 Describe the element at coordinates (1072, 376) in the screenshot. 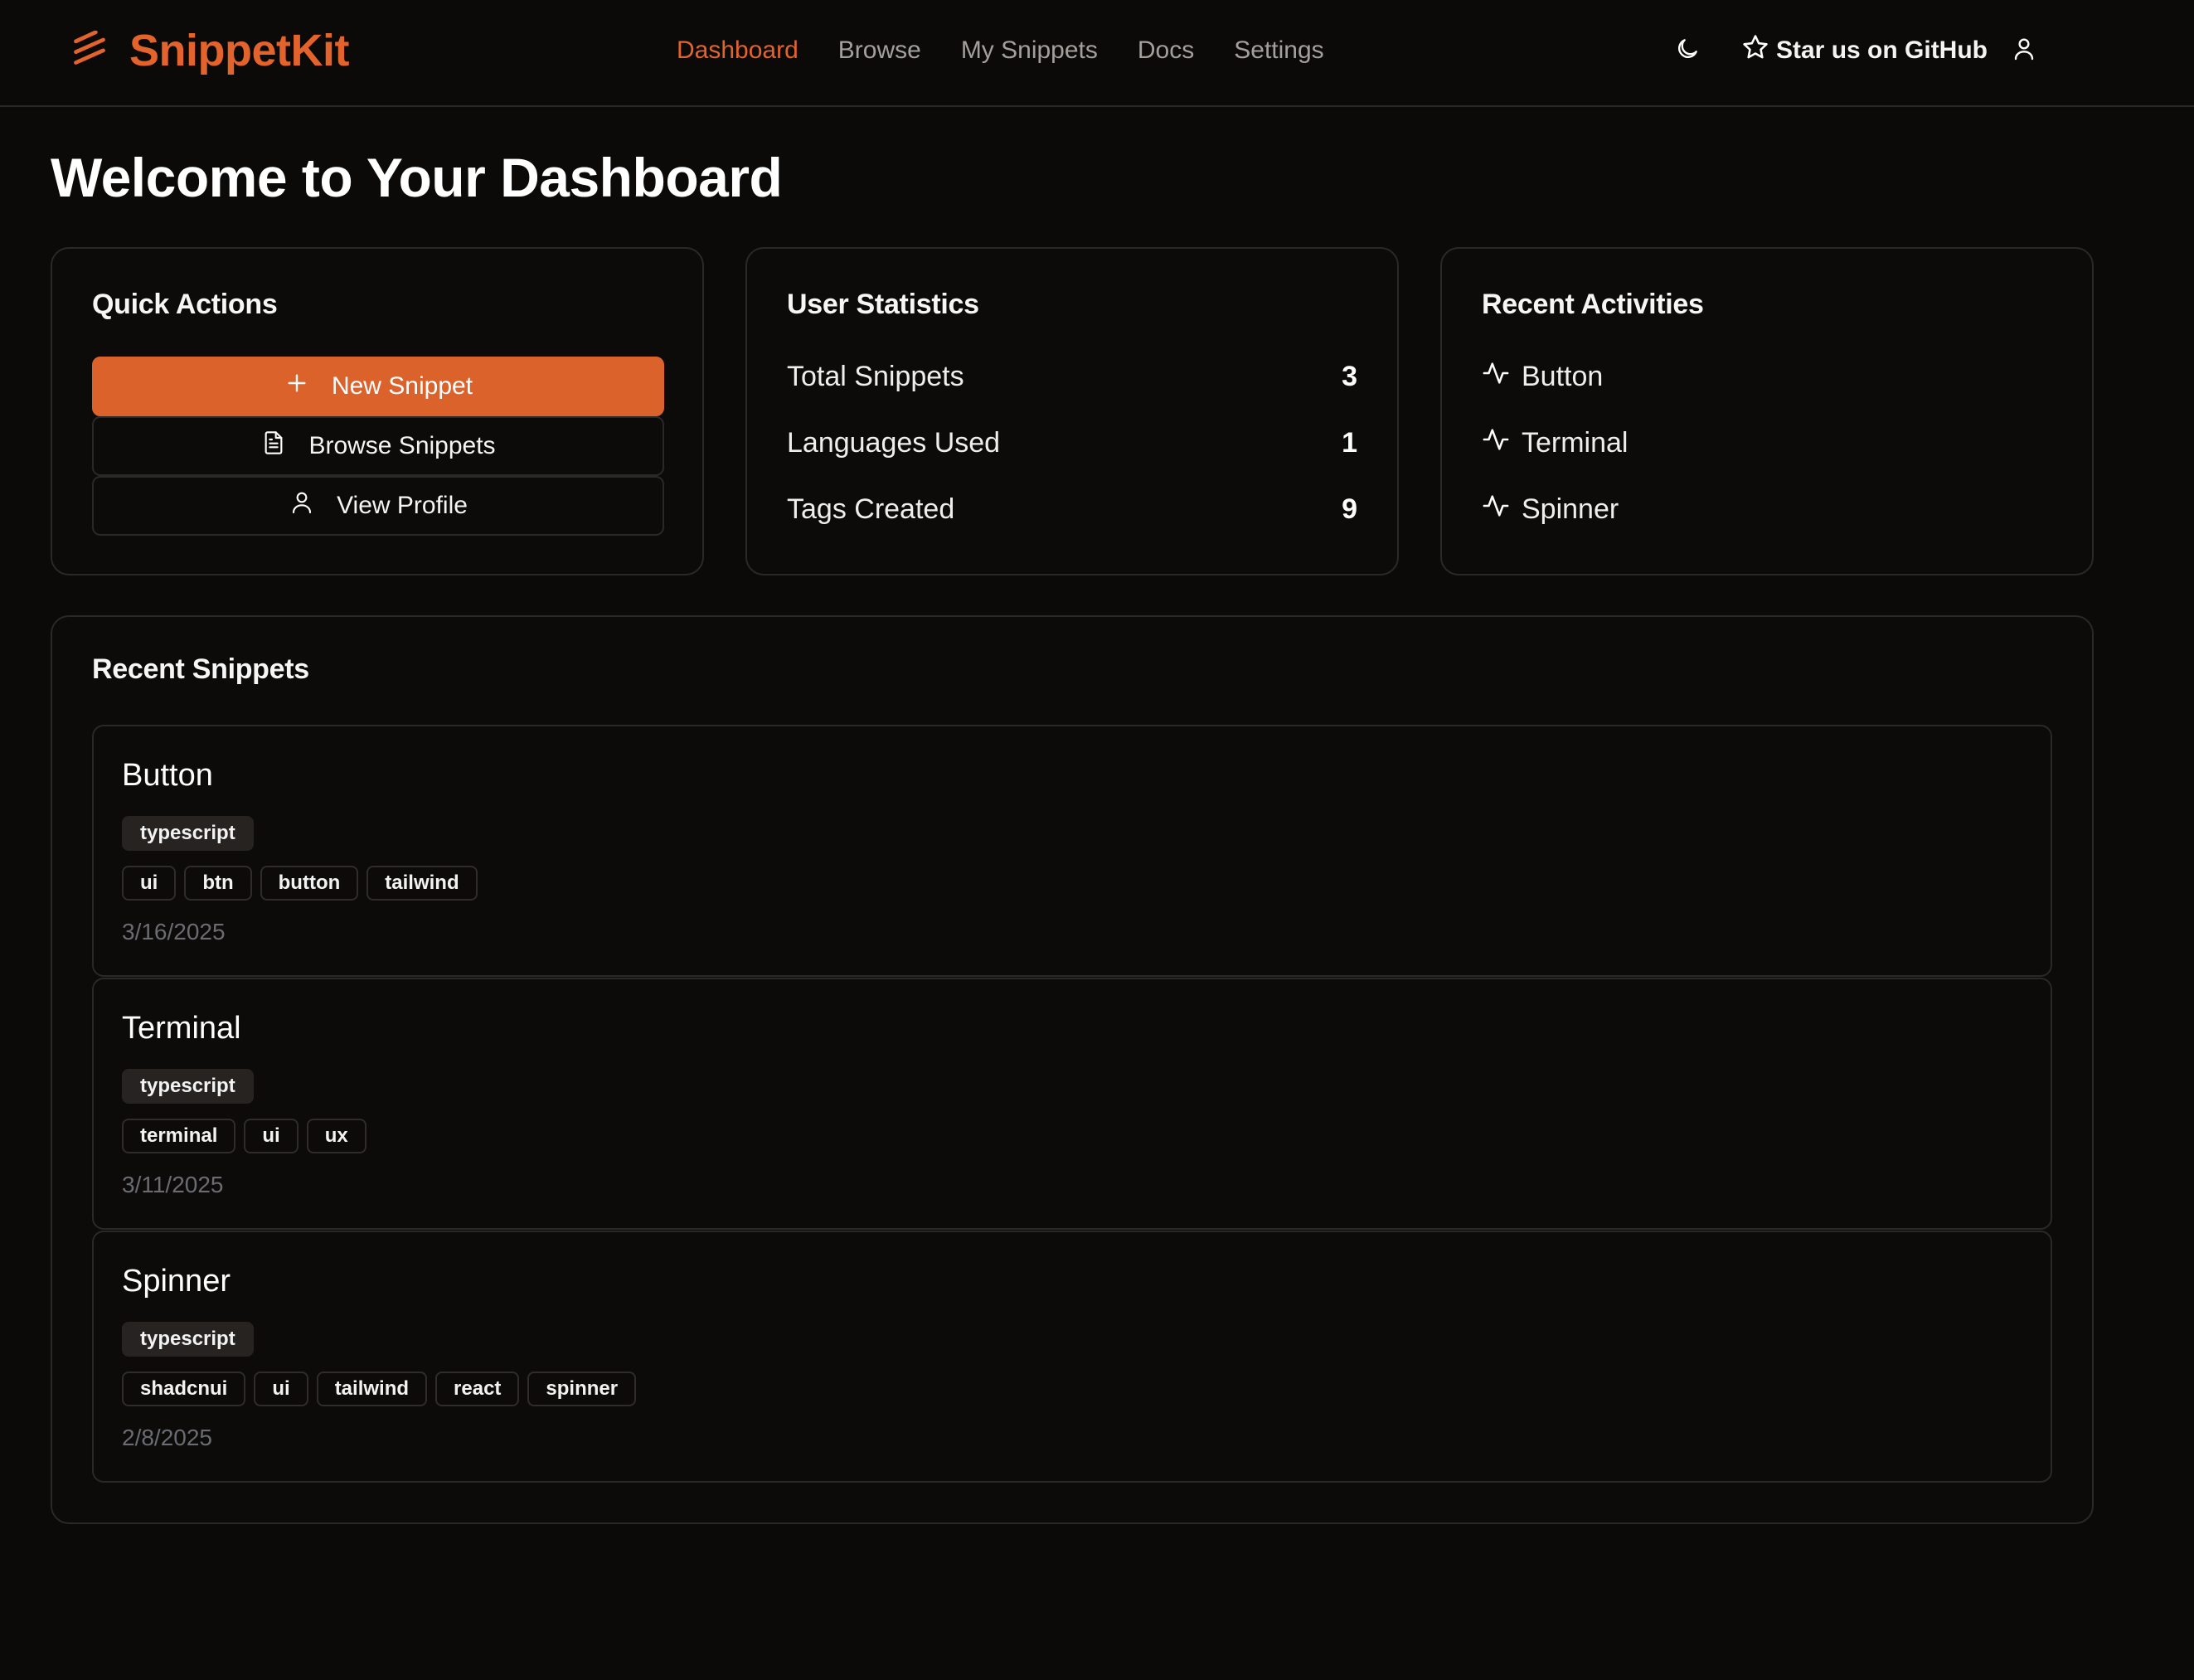

I see `stat-total-snippets: Total Snippets 3` at that location.